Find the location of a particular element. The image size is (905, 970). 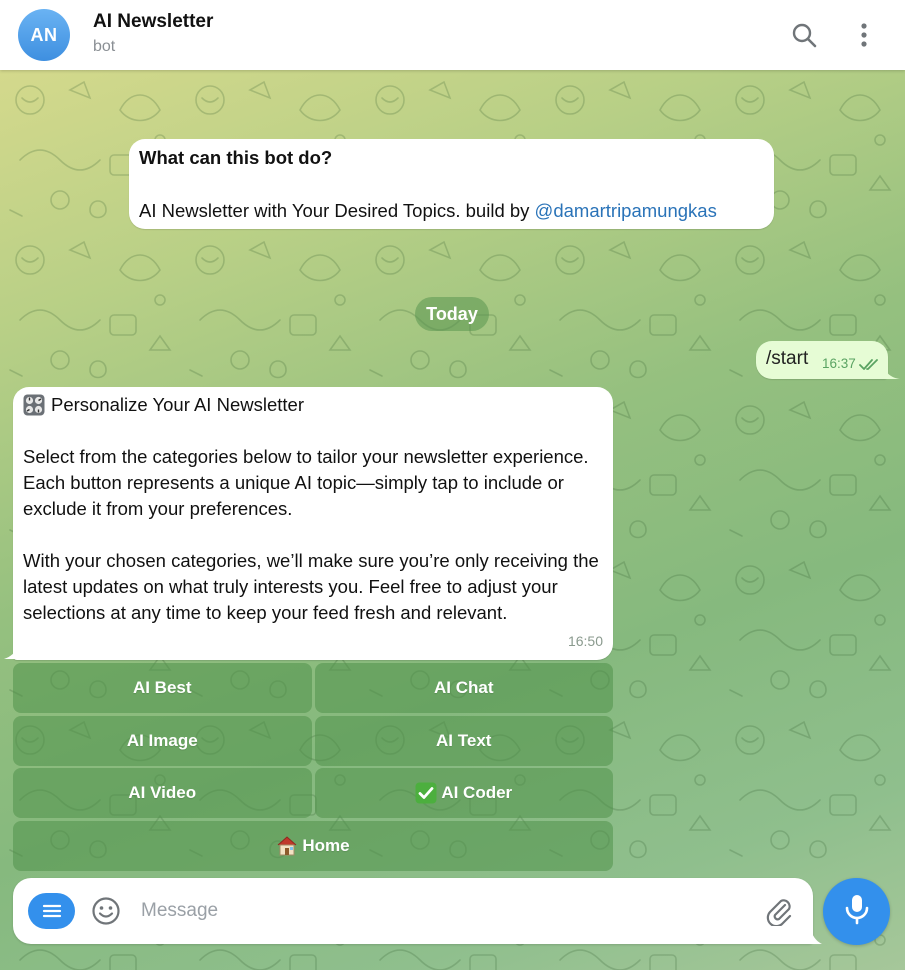

keyboard-button-ai-video: AI Video is located at coordinates (162, 793).